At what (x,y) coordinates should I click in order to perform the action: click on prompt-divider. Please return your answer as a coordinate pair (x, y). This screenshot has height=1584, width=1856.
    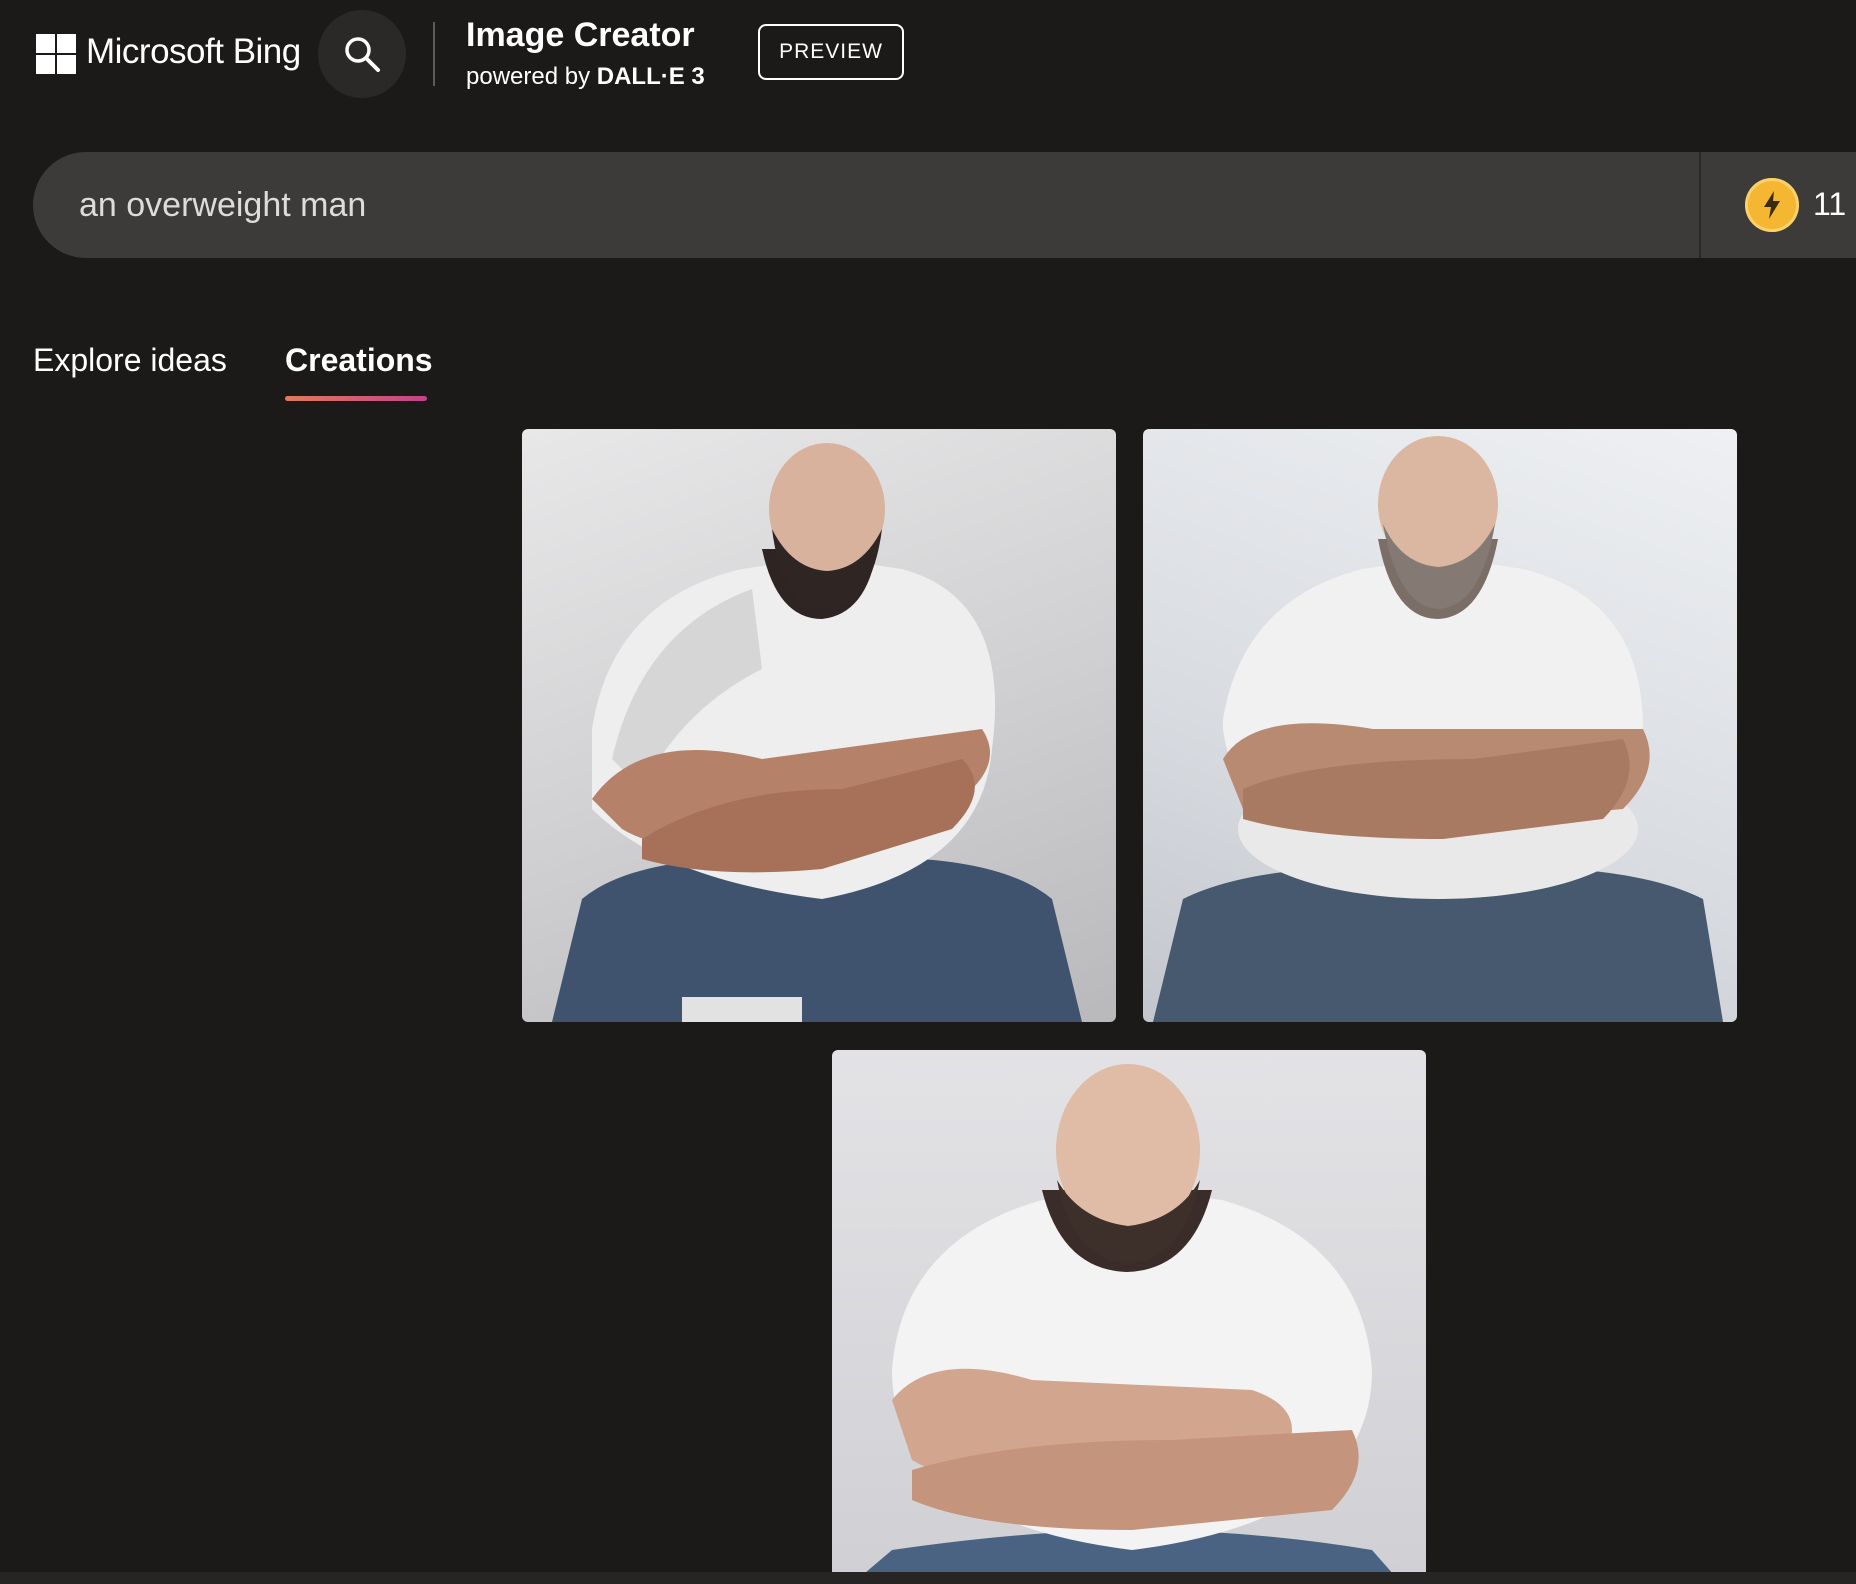
    Looking at the image, I should click on (1700, 205).